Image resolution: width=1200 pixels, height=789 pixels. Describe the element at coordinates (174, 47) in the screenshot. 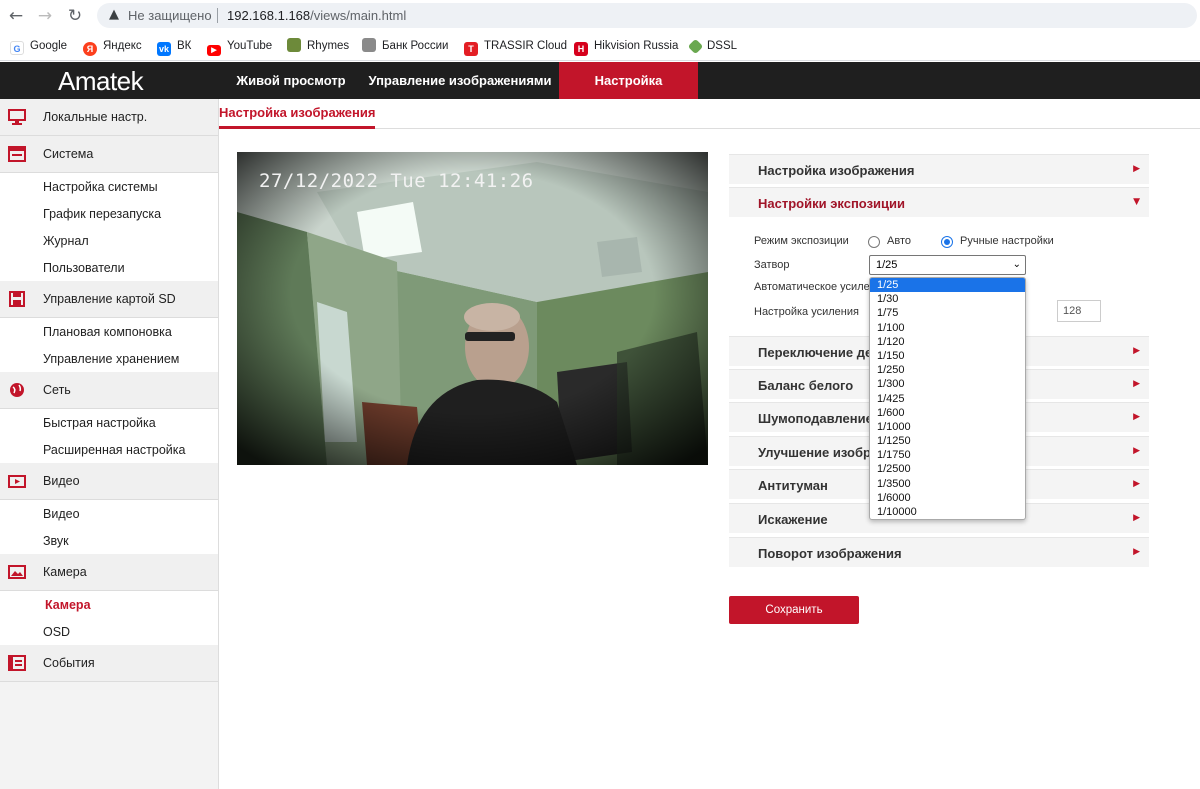

I see `bookmark-vk: vk ВК` at that location.